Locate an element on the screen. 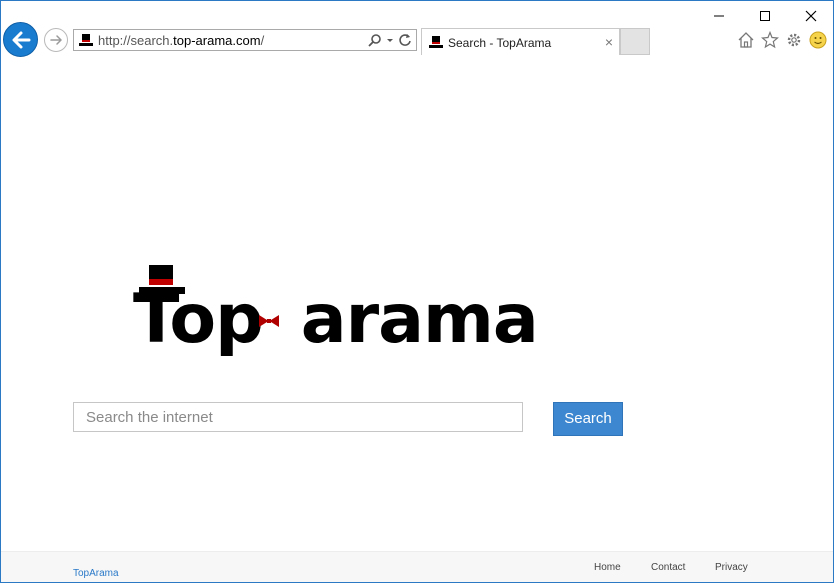 The image size is (834, 583). search-icon is located at coordinates (375, 40).